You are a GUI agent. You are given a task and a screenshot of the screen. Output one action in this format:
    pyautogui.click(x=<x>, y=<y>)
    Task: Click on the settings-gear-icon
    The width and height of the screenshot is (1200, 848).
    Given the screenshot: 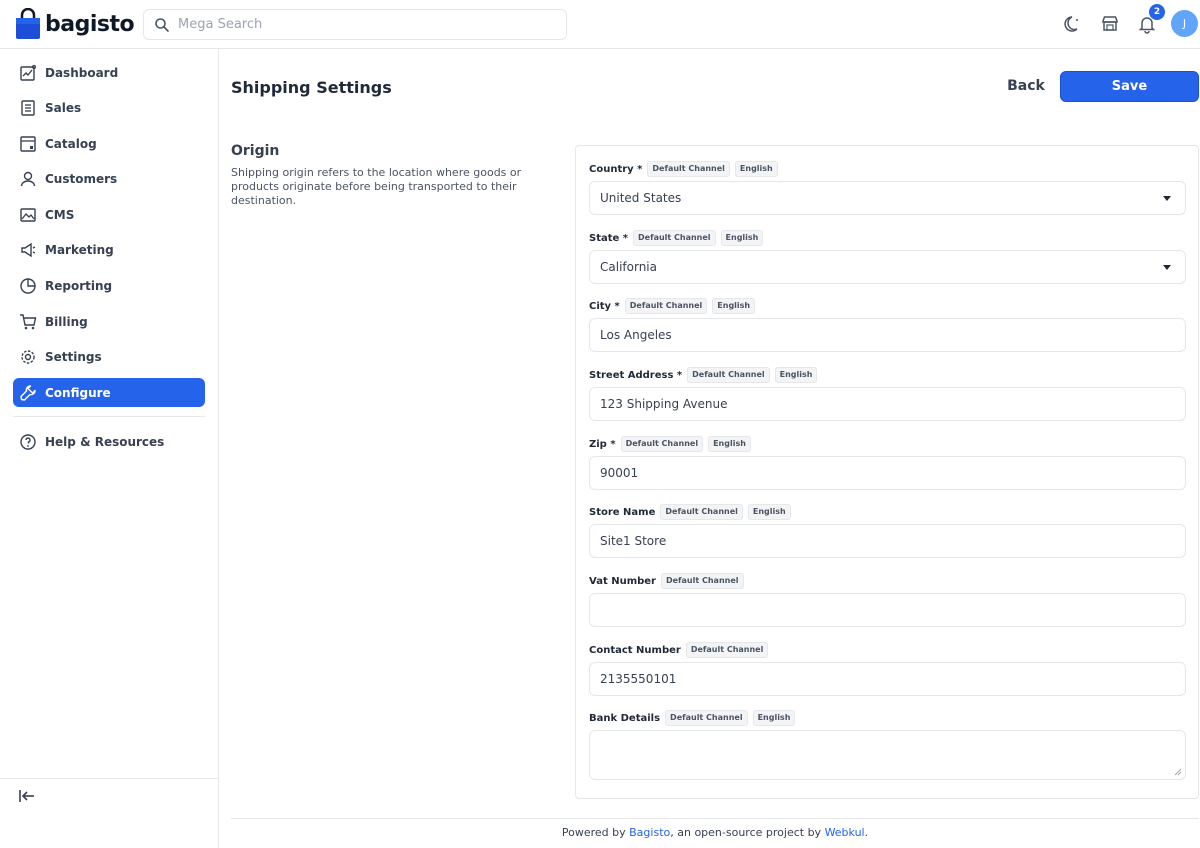 What is the action you would take?
    pyautogui.click(x=28, y=356)
    